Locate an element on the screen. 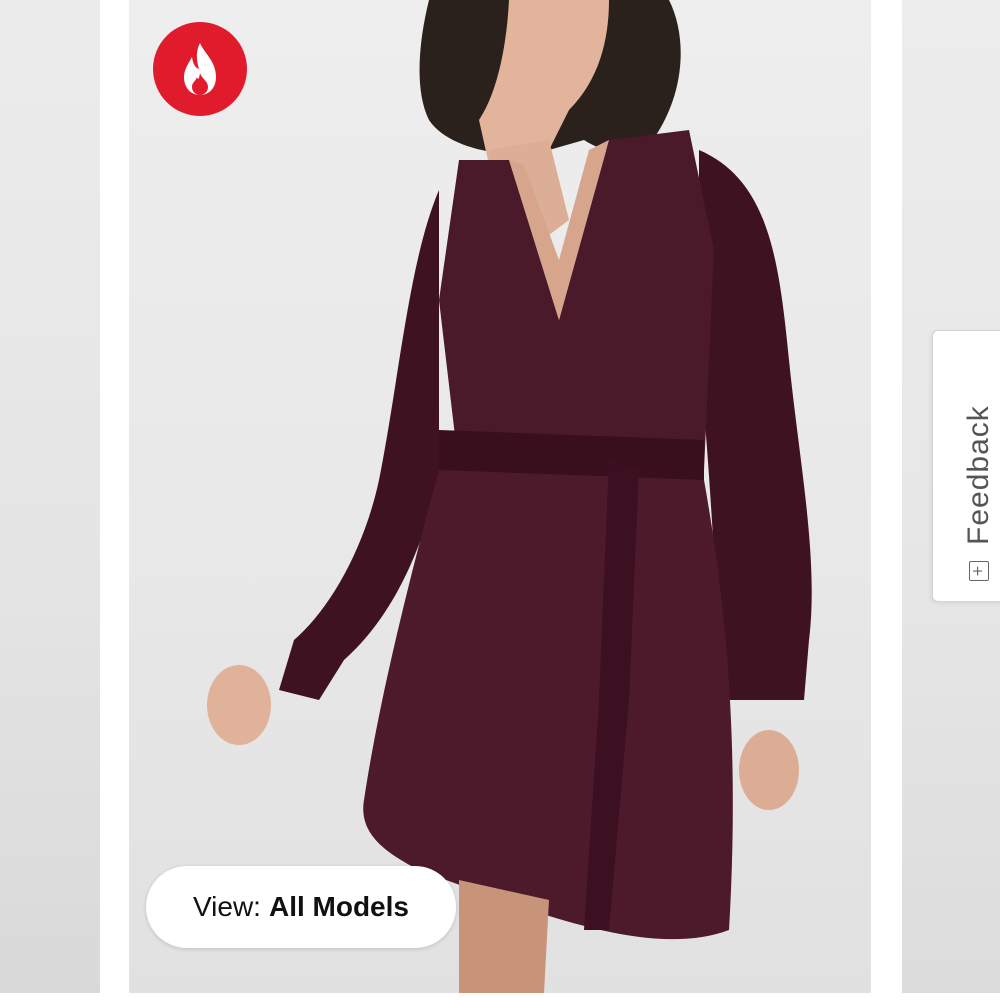 This screenshot has height=1000, width=1000. view-label: View: is located at coordinates (227, 906).